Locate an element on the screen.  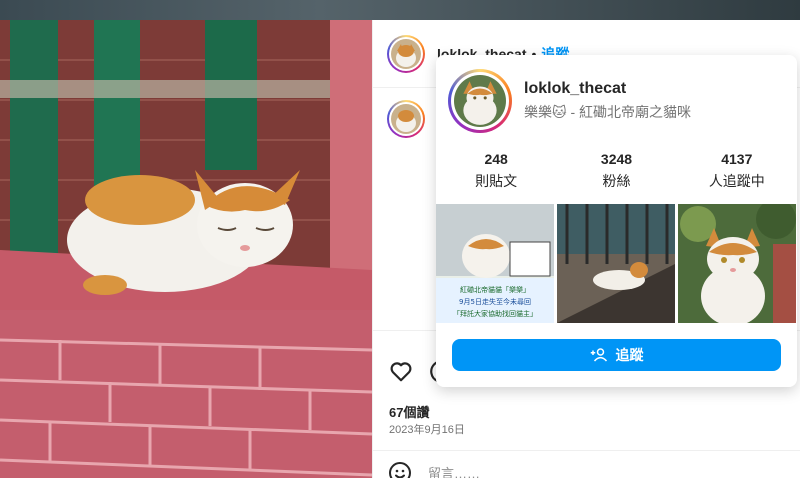
thumb-text-line3: 「拜託大家協助找回貓主」 is located at coordinates (495, 313).